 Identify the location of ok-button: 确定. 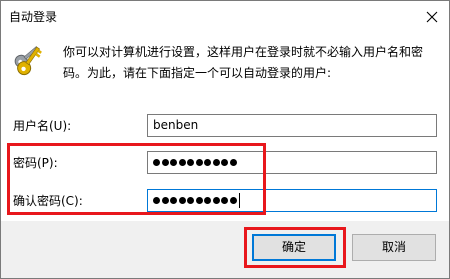
(294, 247).